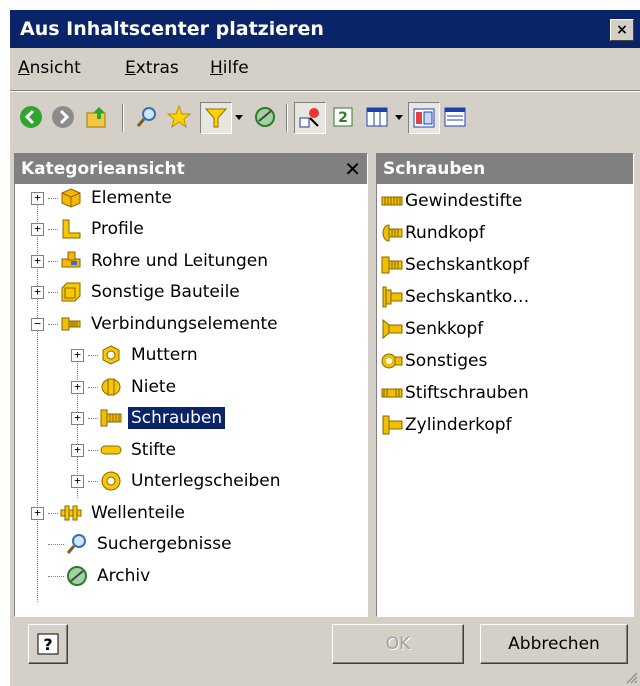 The width and height of the screenshot is (640, 686). Describe the element at coordinates (446, 425) in the screenshot. I see `list-item-zylinderkopf: Zylinderkopf` at that location.